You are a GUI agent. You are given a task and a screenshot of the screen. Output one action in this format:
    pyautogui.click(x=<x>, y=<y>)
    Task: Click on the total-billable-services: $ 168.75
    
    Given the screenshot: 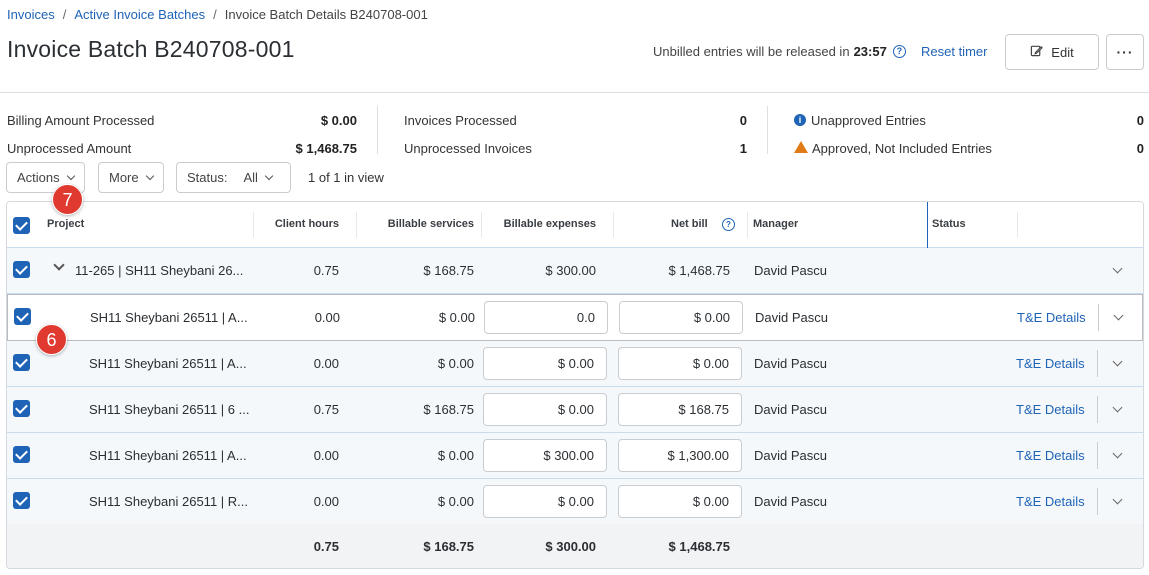 What is the action you would take?
    pyautogui.click(x=448, y=546)
    